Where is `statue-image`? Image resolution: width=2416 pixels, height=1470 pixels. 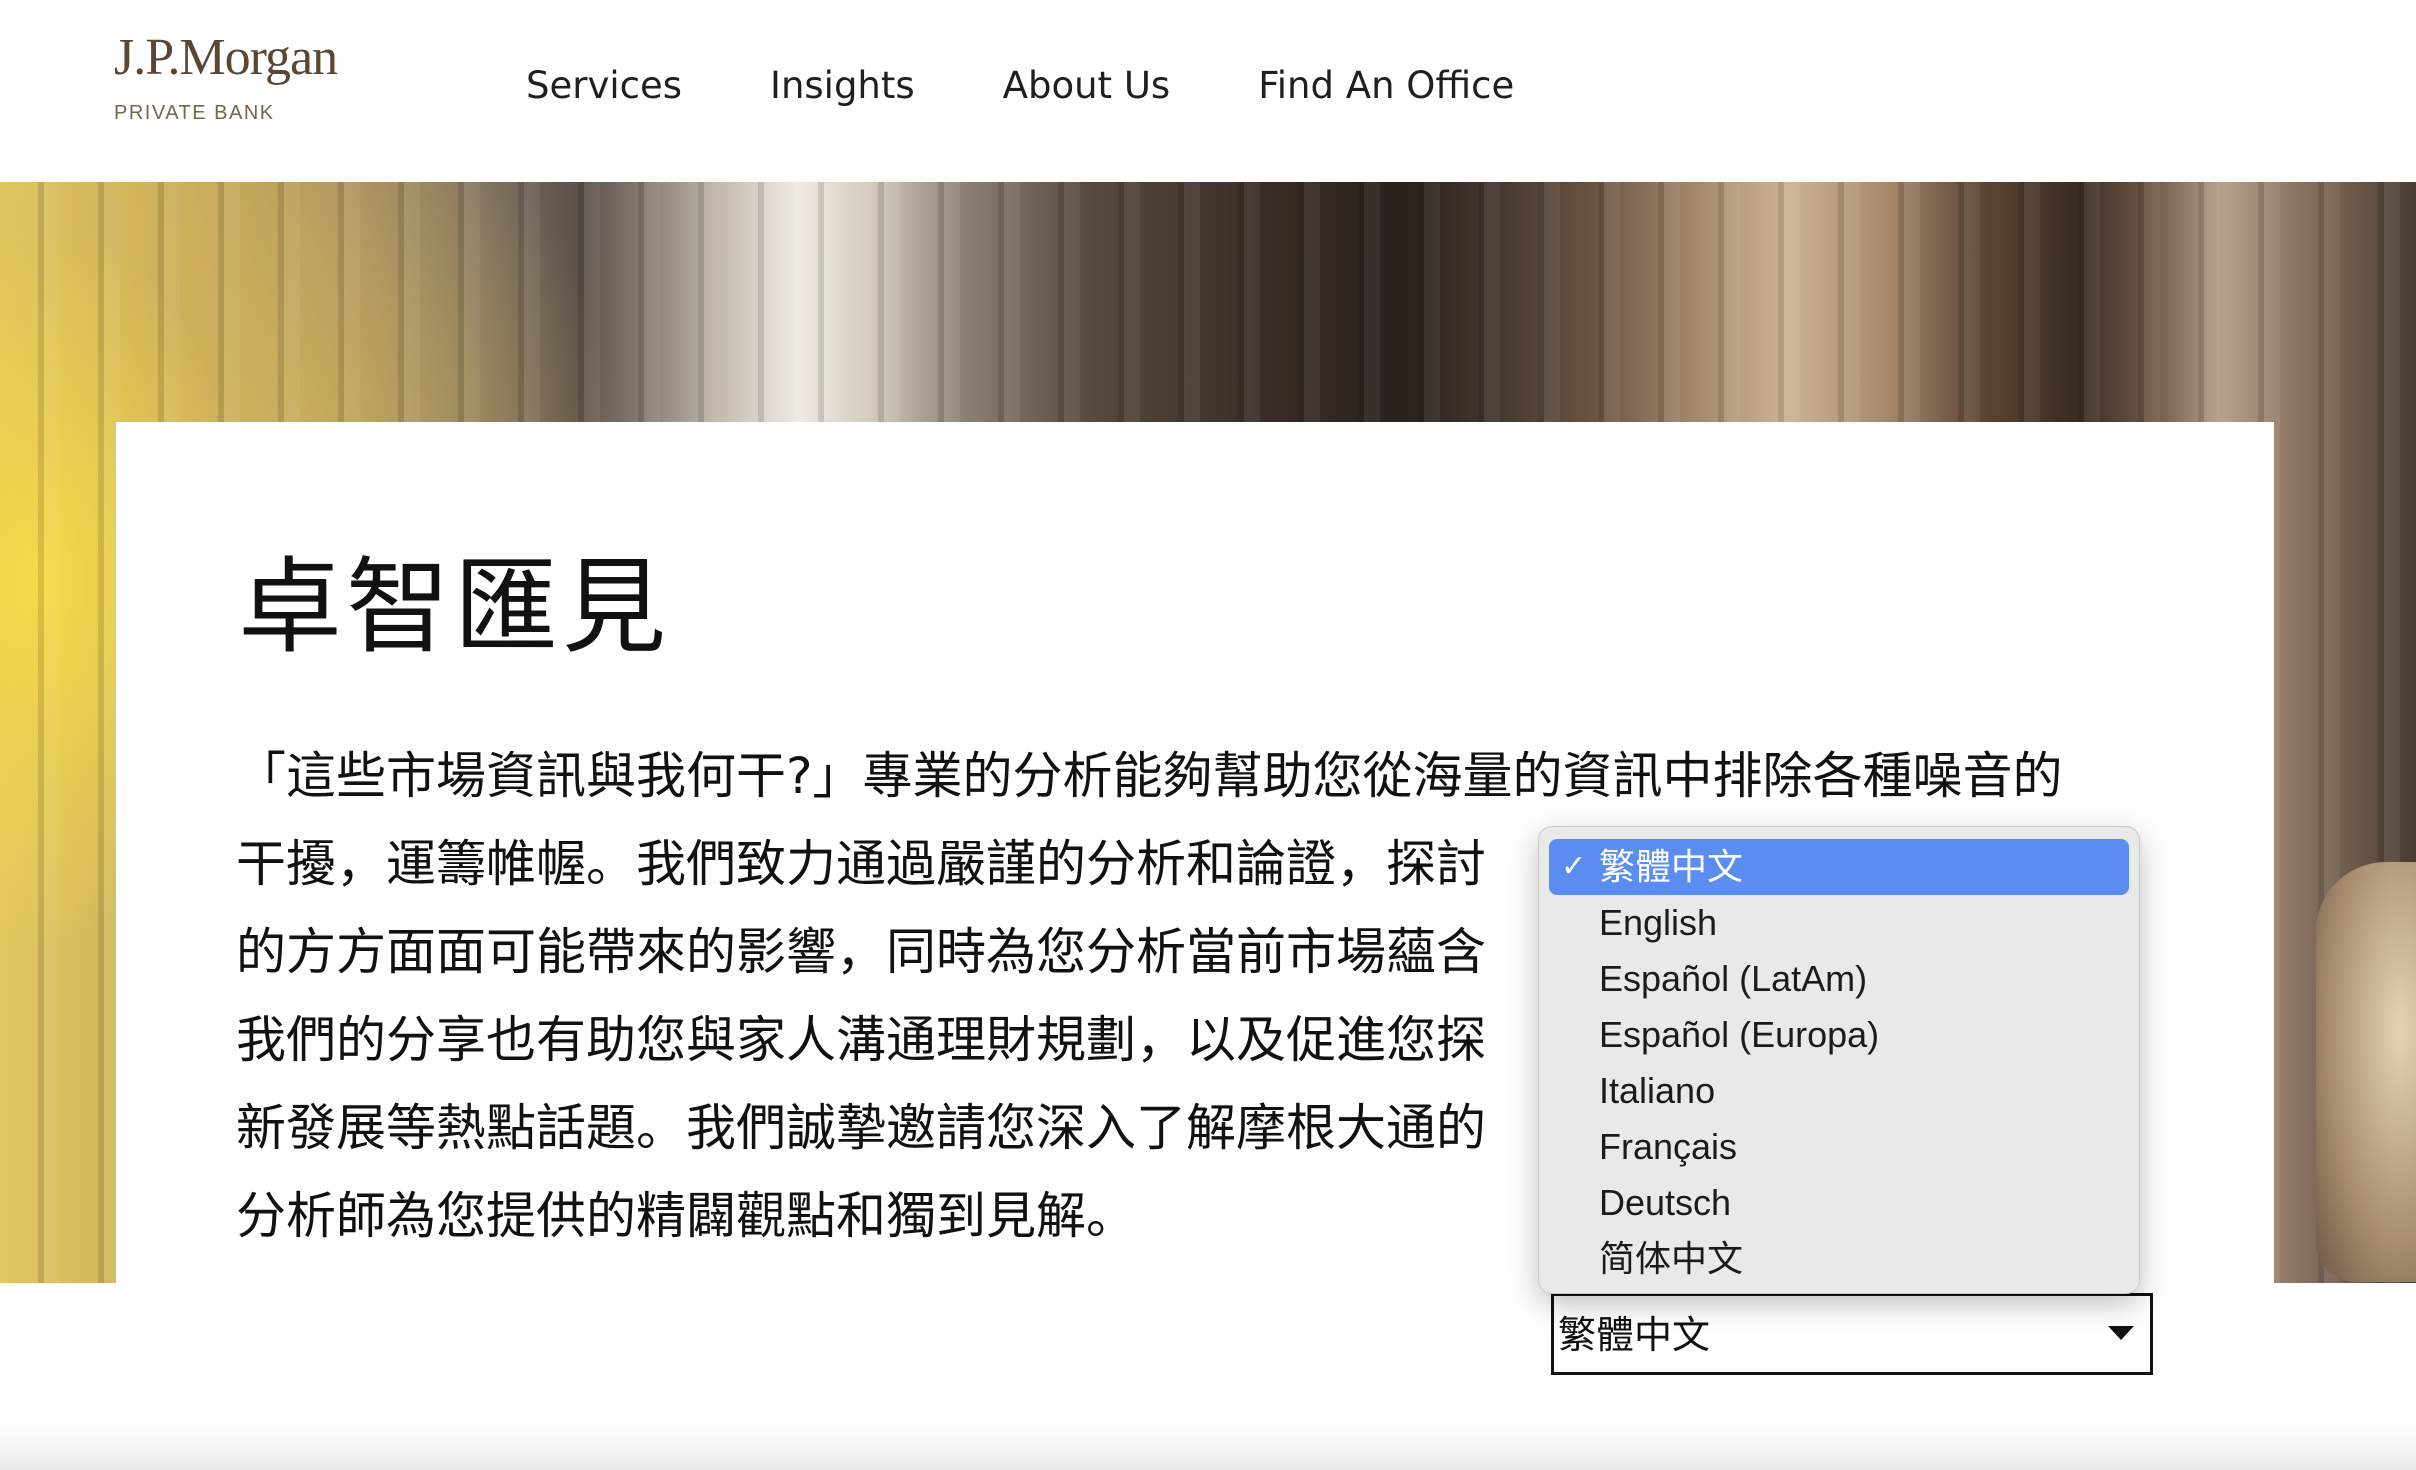
statue-image is located at coordinates (2366, 1072).